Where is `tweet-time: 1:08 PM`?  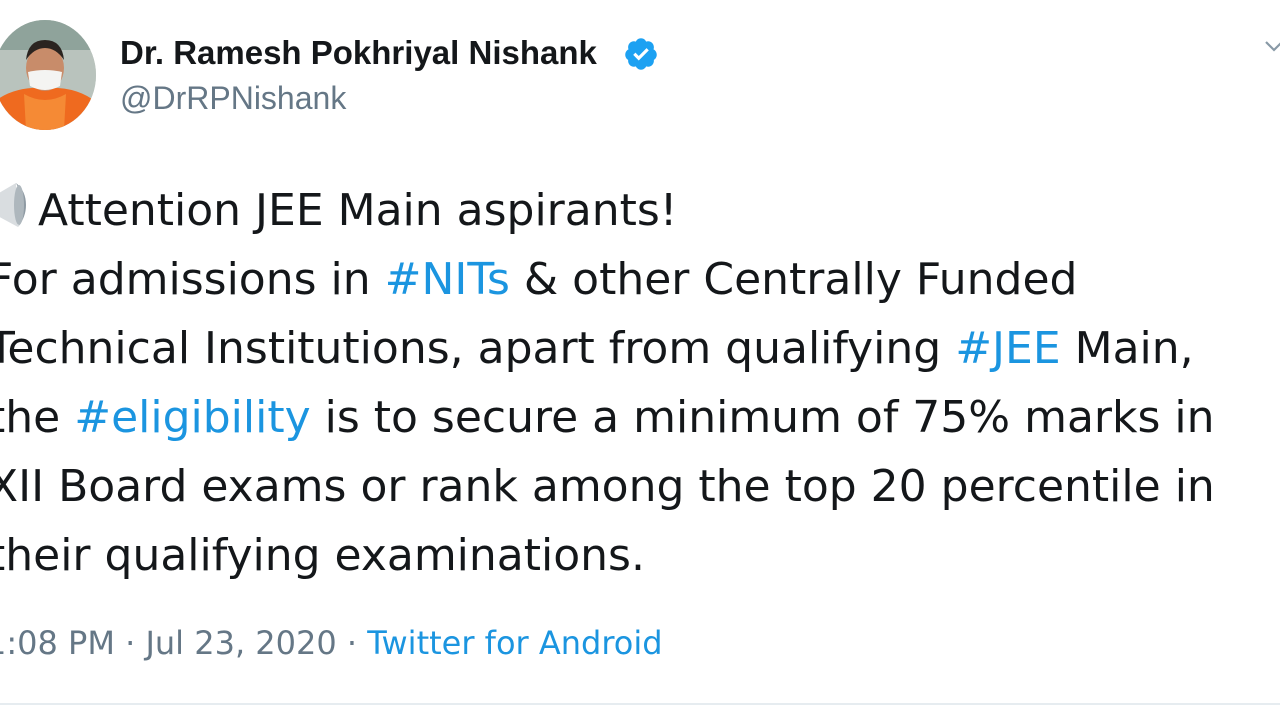
tweet-time: 1:08 PM is located at coordinates (57, 643).